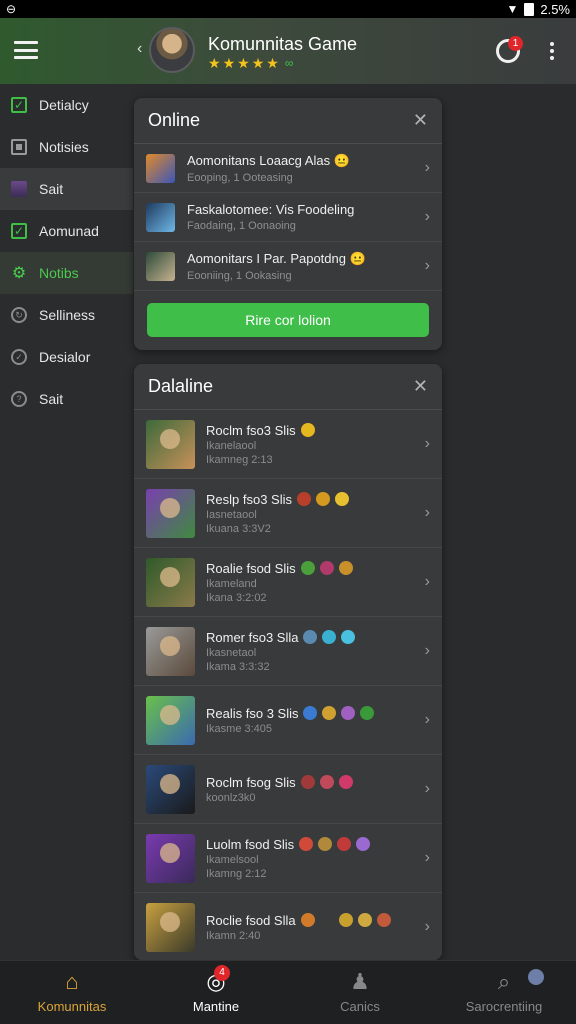  What do you see at coordinates (222, 973) in the screenshot?
I see `nav-badge: 4` at bounding box center [222, 973].